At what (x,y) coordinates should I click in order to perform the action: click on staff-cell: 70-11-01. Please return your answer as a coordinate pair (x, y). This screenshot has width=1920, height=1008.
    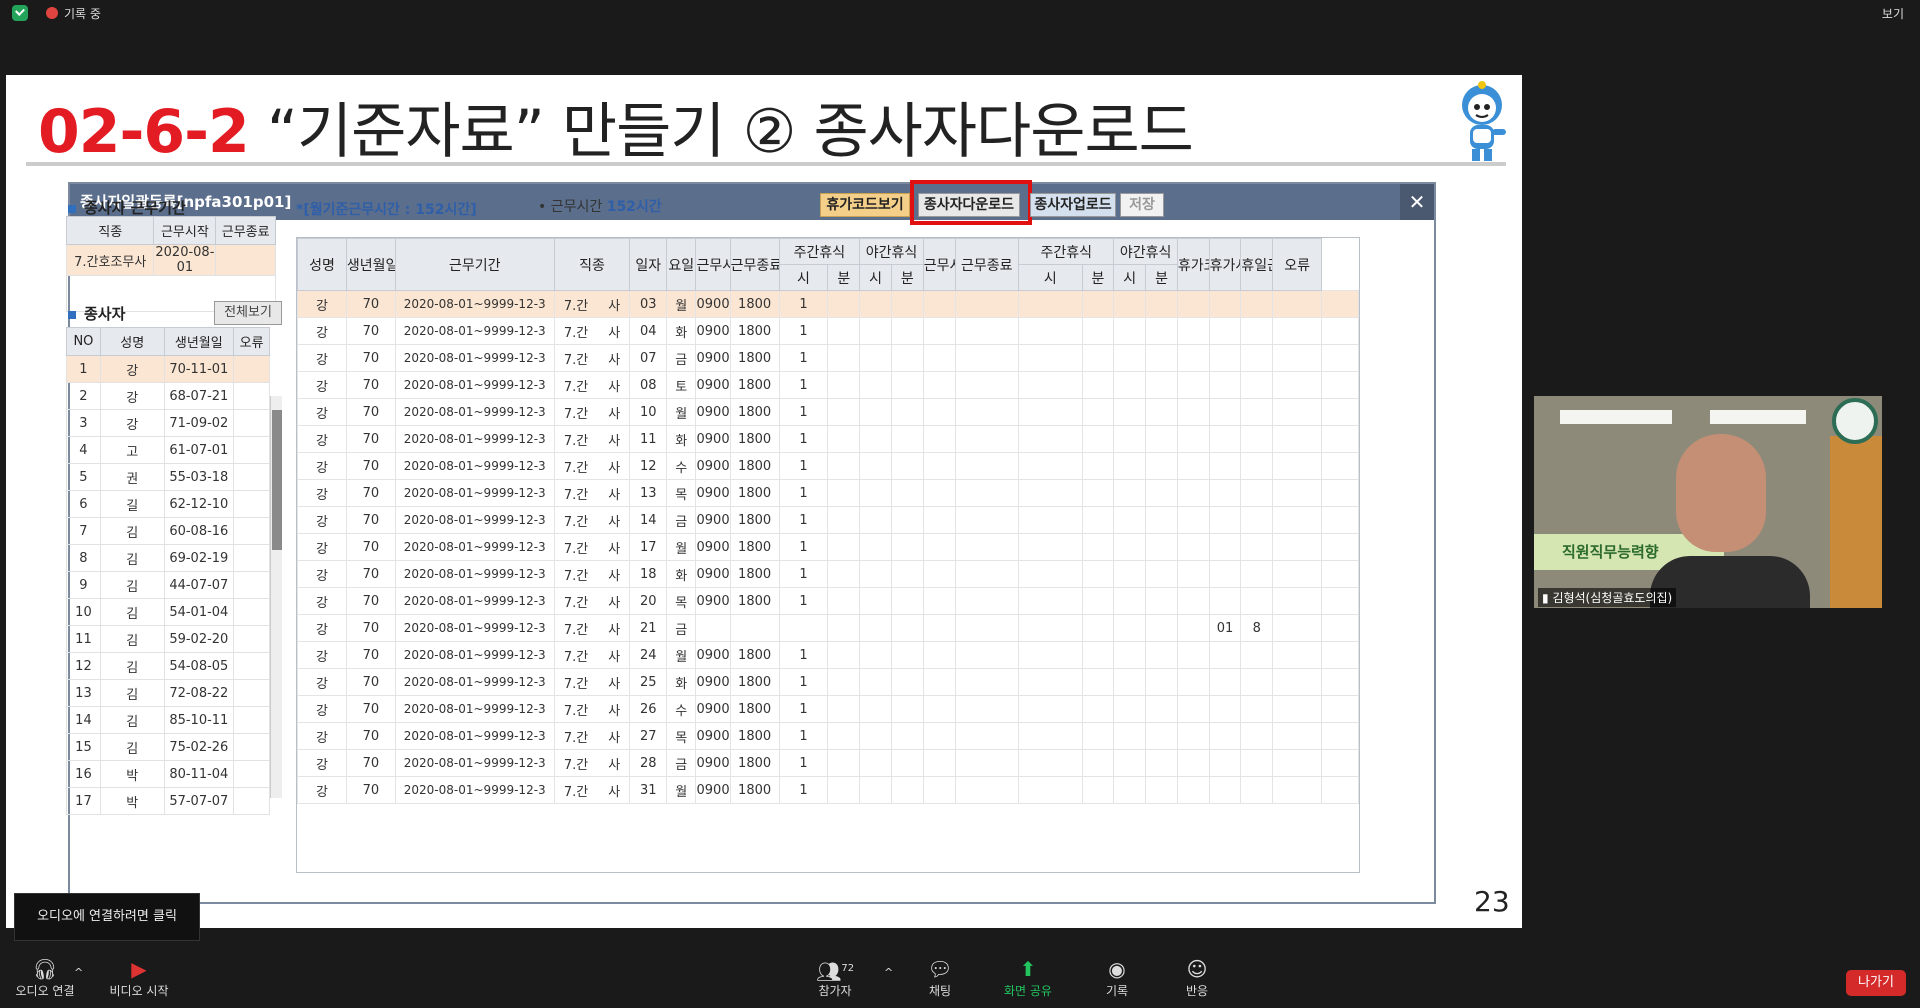
    Looking at the image, I should click on (199, 369).